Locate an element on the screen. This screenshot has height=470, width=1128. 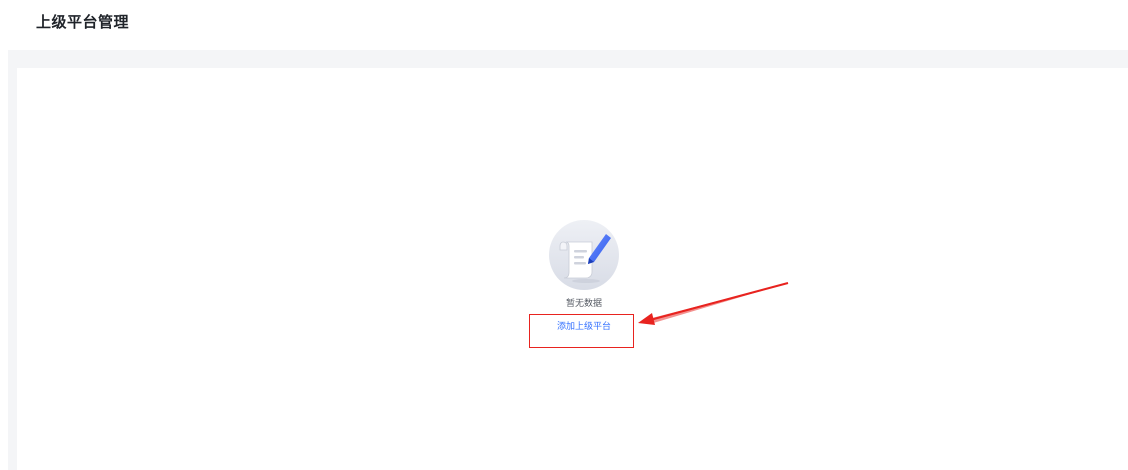
page-title: 上级平台管理 is located at coordinates (83, 22).